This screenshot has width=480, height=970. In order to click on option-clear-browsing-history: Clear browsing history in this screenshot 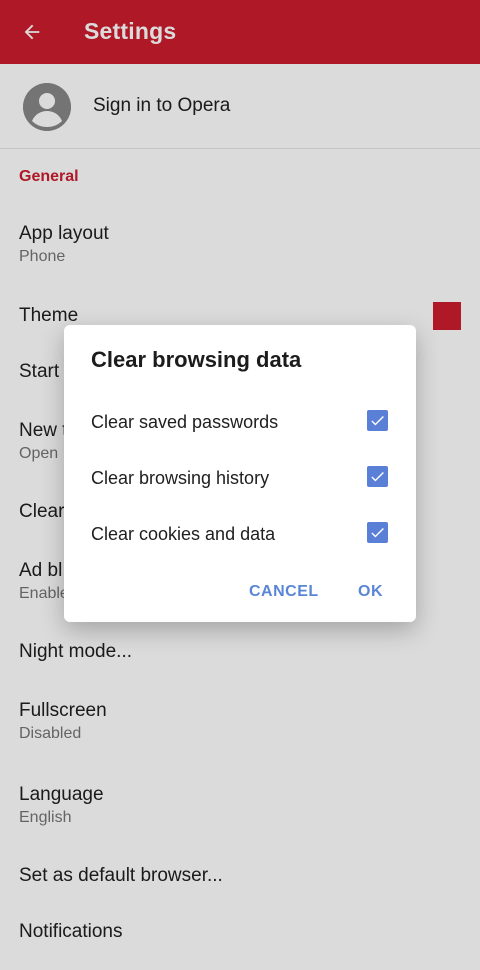, I will do `click(240, 478)`.